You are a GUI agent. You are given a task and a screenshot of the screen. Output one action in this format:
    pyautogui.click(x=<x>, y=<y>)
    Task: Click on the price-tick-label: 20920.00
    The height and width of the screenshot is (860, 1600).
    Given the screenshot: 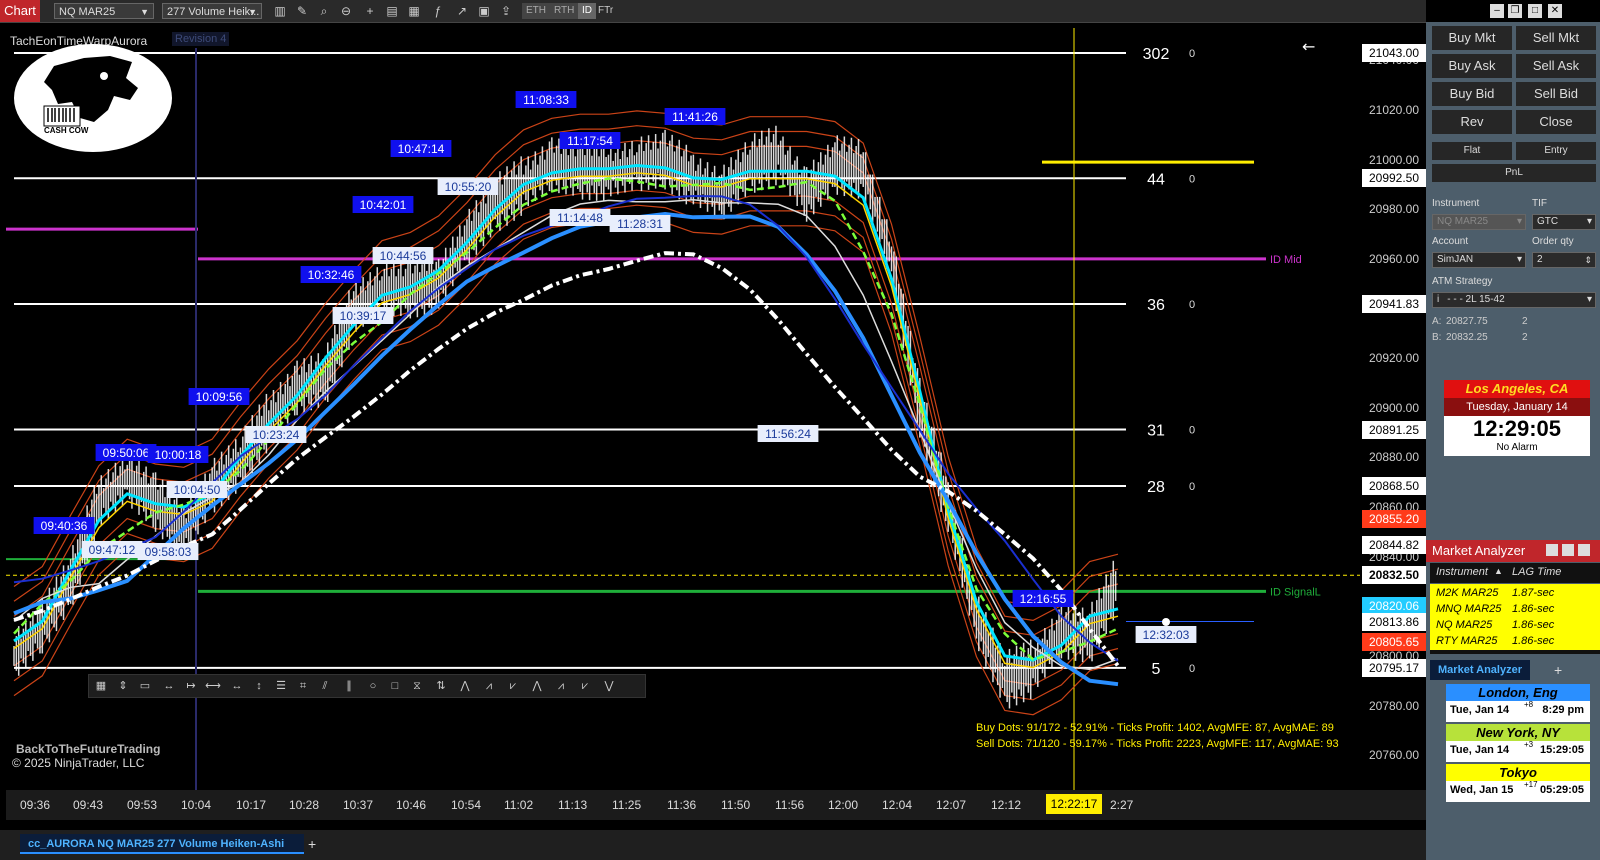 What is the action you would take?
    pyautogui.click(x=1394, y=358)
    